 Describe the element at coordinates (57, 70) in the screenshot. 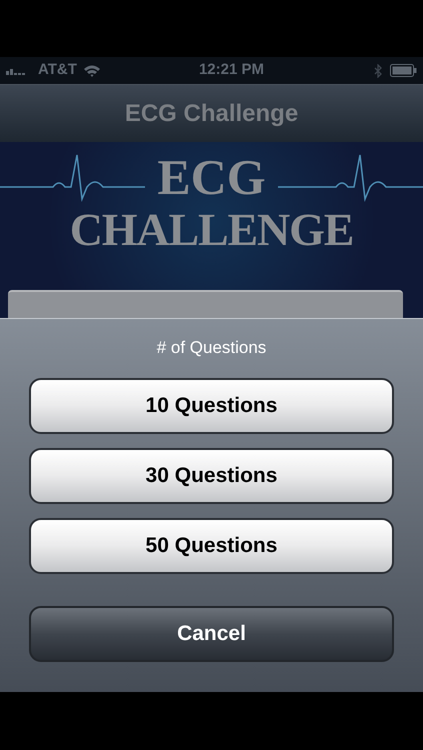

I see `carrier-label: AT&T` at that location.